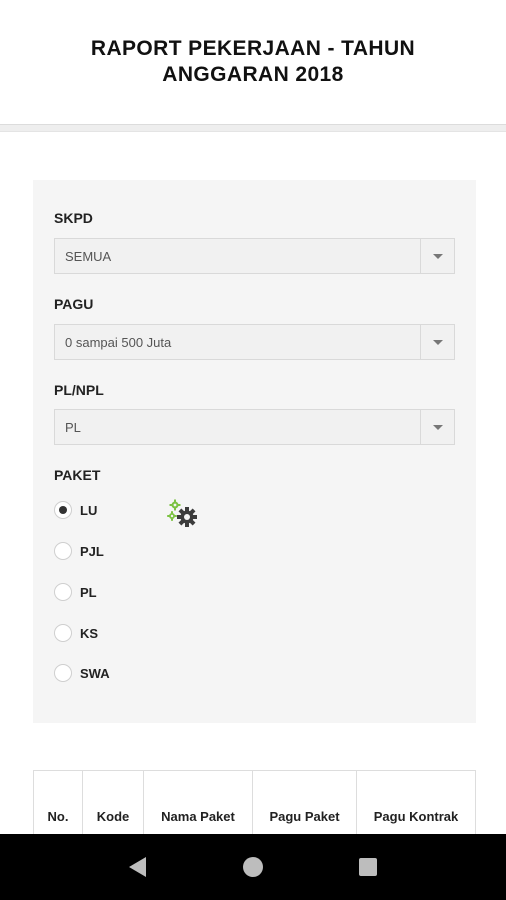 Image resolution: width=506 pixels, height=900 pixels. I want to click on pagu-select-value: 0 sampai 500 Juta, so click(118, 342).